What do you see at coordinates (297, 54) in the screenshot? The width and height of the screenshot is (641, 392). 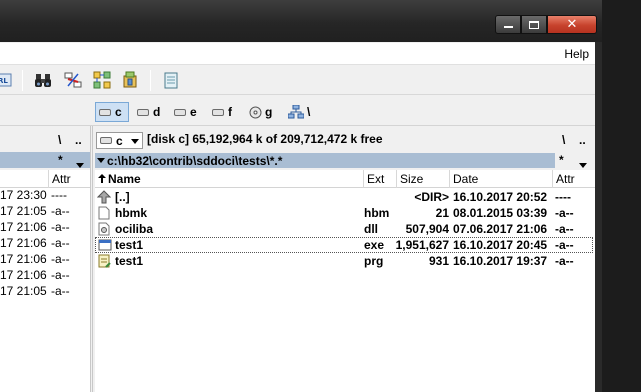 I see `menu-bar: Help` at bounding box center [297, 54].